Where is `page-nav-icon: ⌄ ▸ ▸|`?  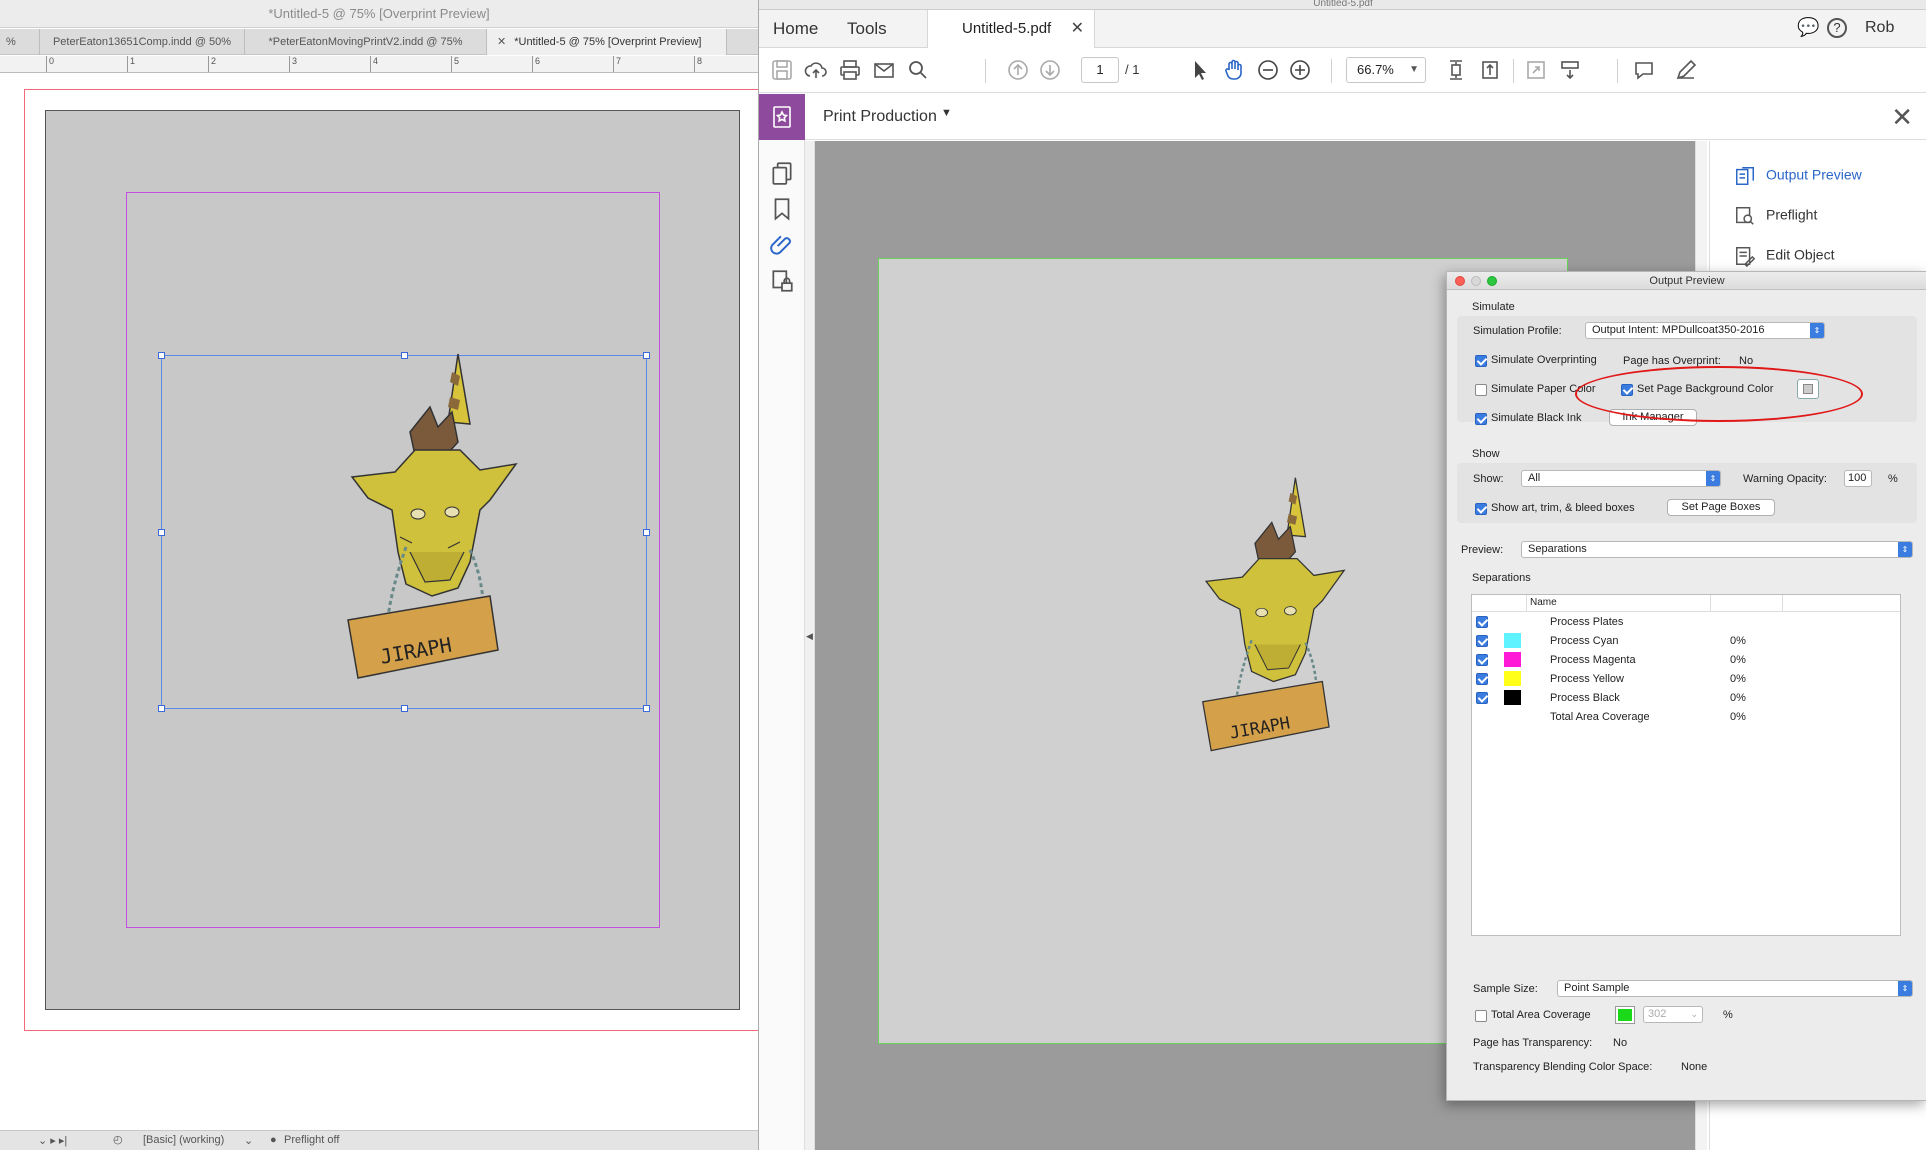 page-nav-icon: ⌄ ▸ ▸| is located at coordinates (52, 1140).